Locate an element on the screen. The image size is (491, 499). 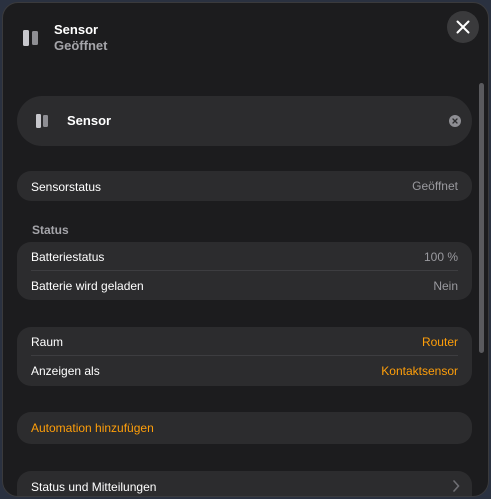
room-row: Raum Router is located at coordinates (244, 341).